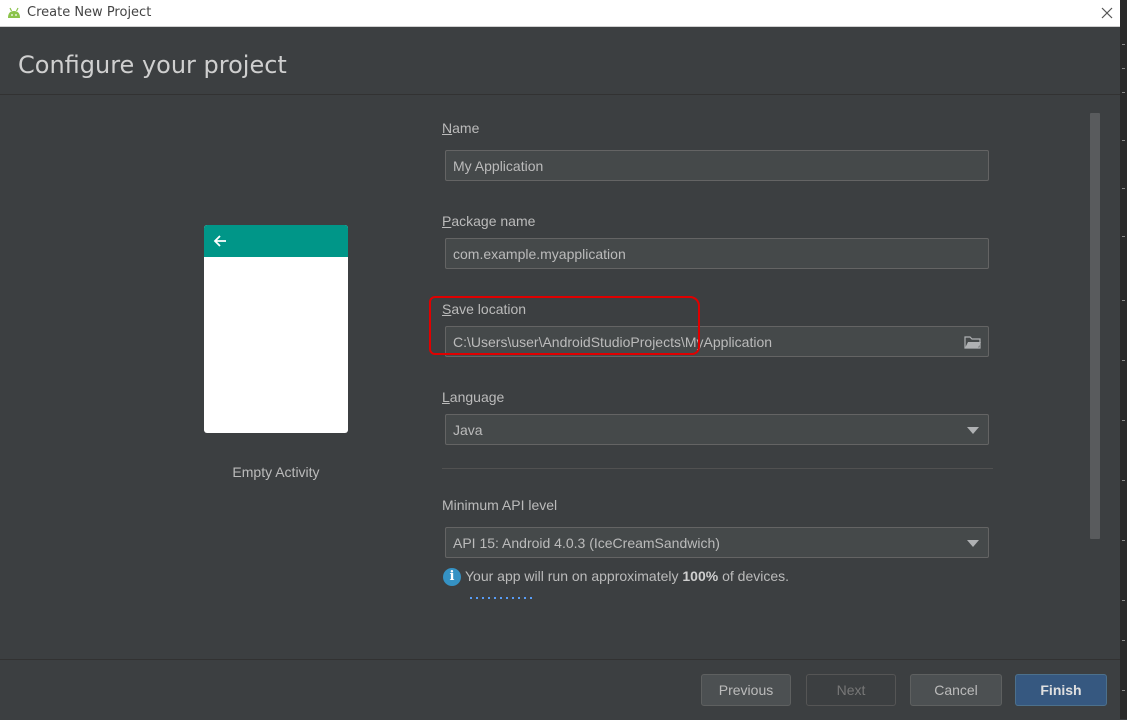 Image resolution: width=1127 pixels, height=720 pixels. I want to click on package-label: Package name, so click(489, 221).